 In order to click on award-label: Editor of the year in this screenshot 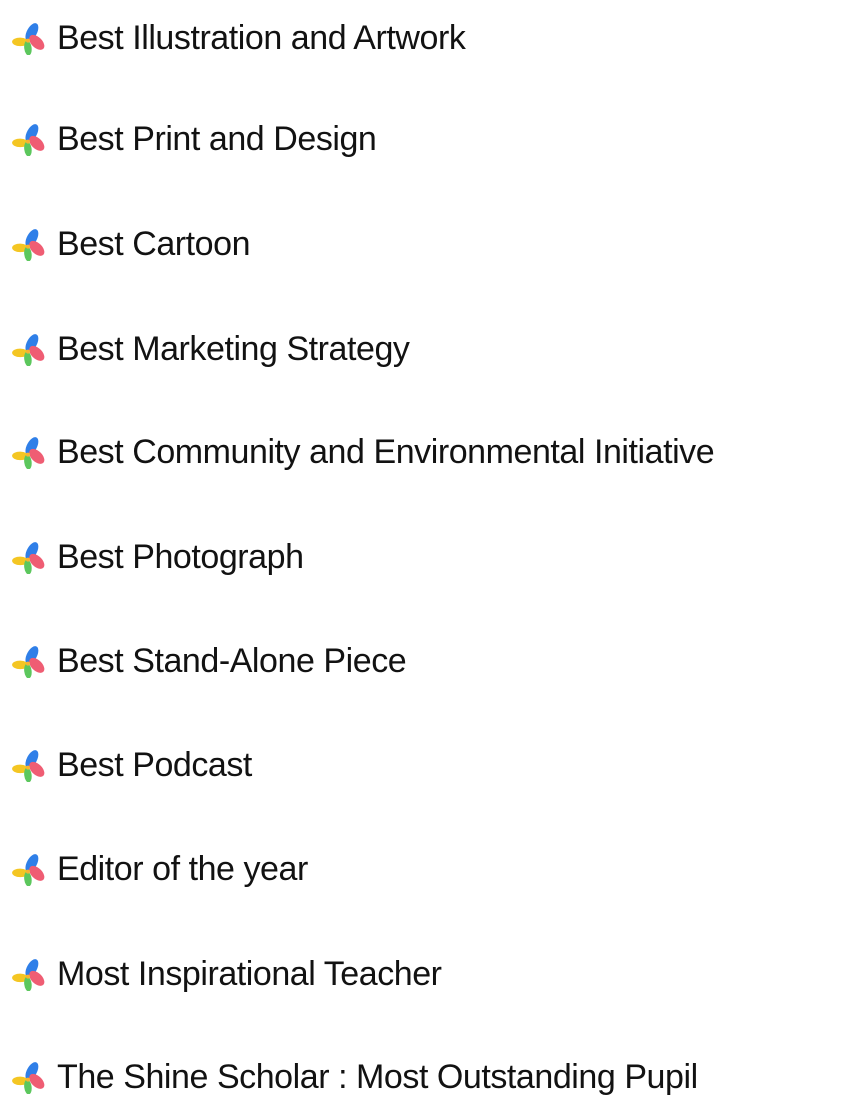, I will do `click(182, 869)`.